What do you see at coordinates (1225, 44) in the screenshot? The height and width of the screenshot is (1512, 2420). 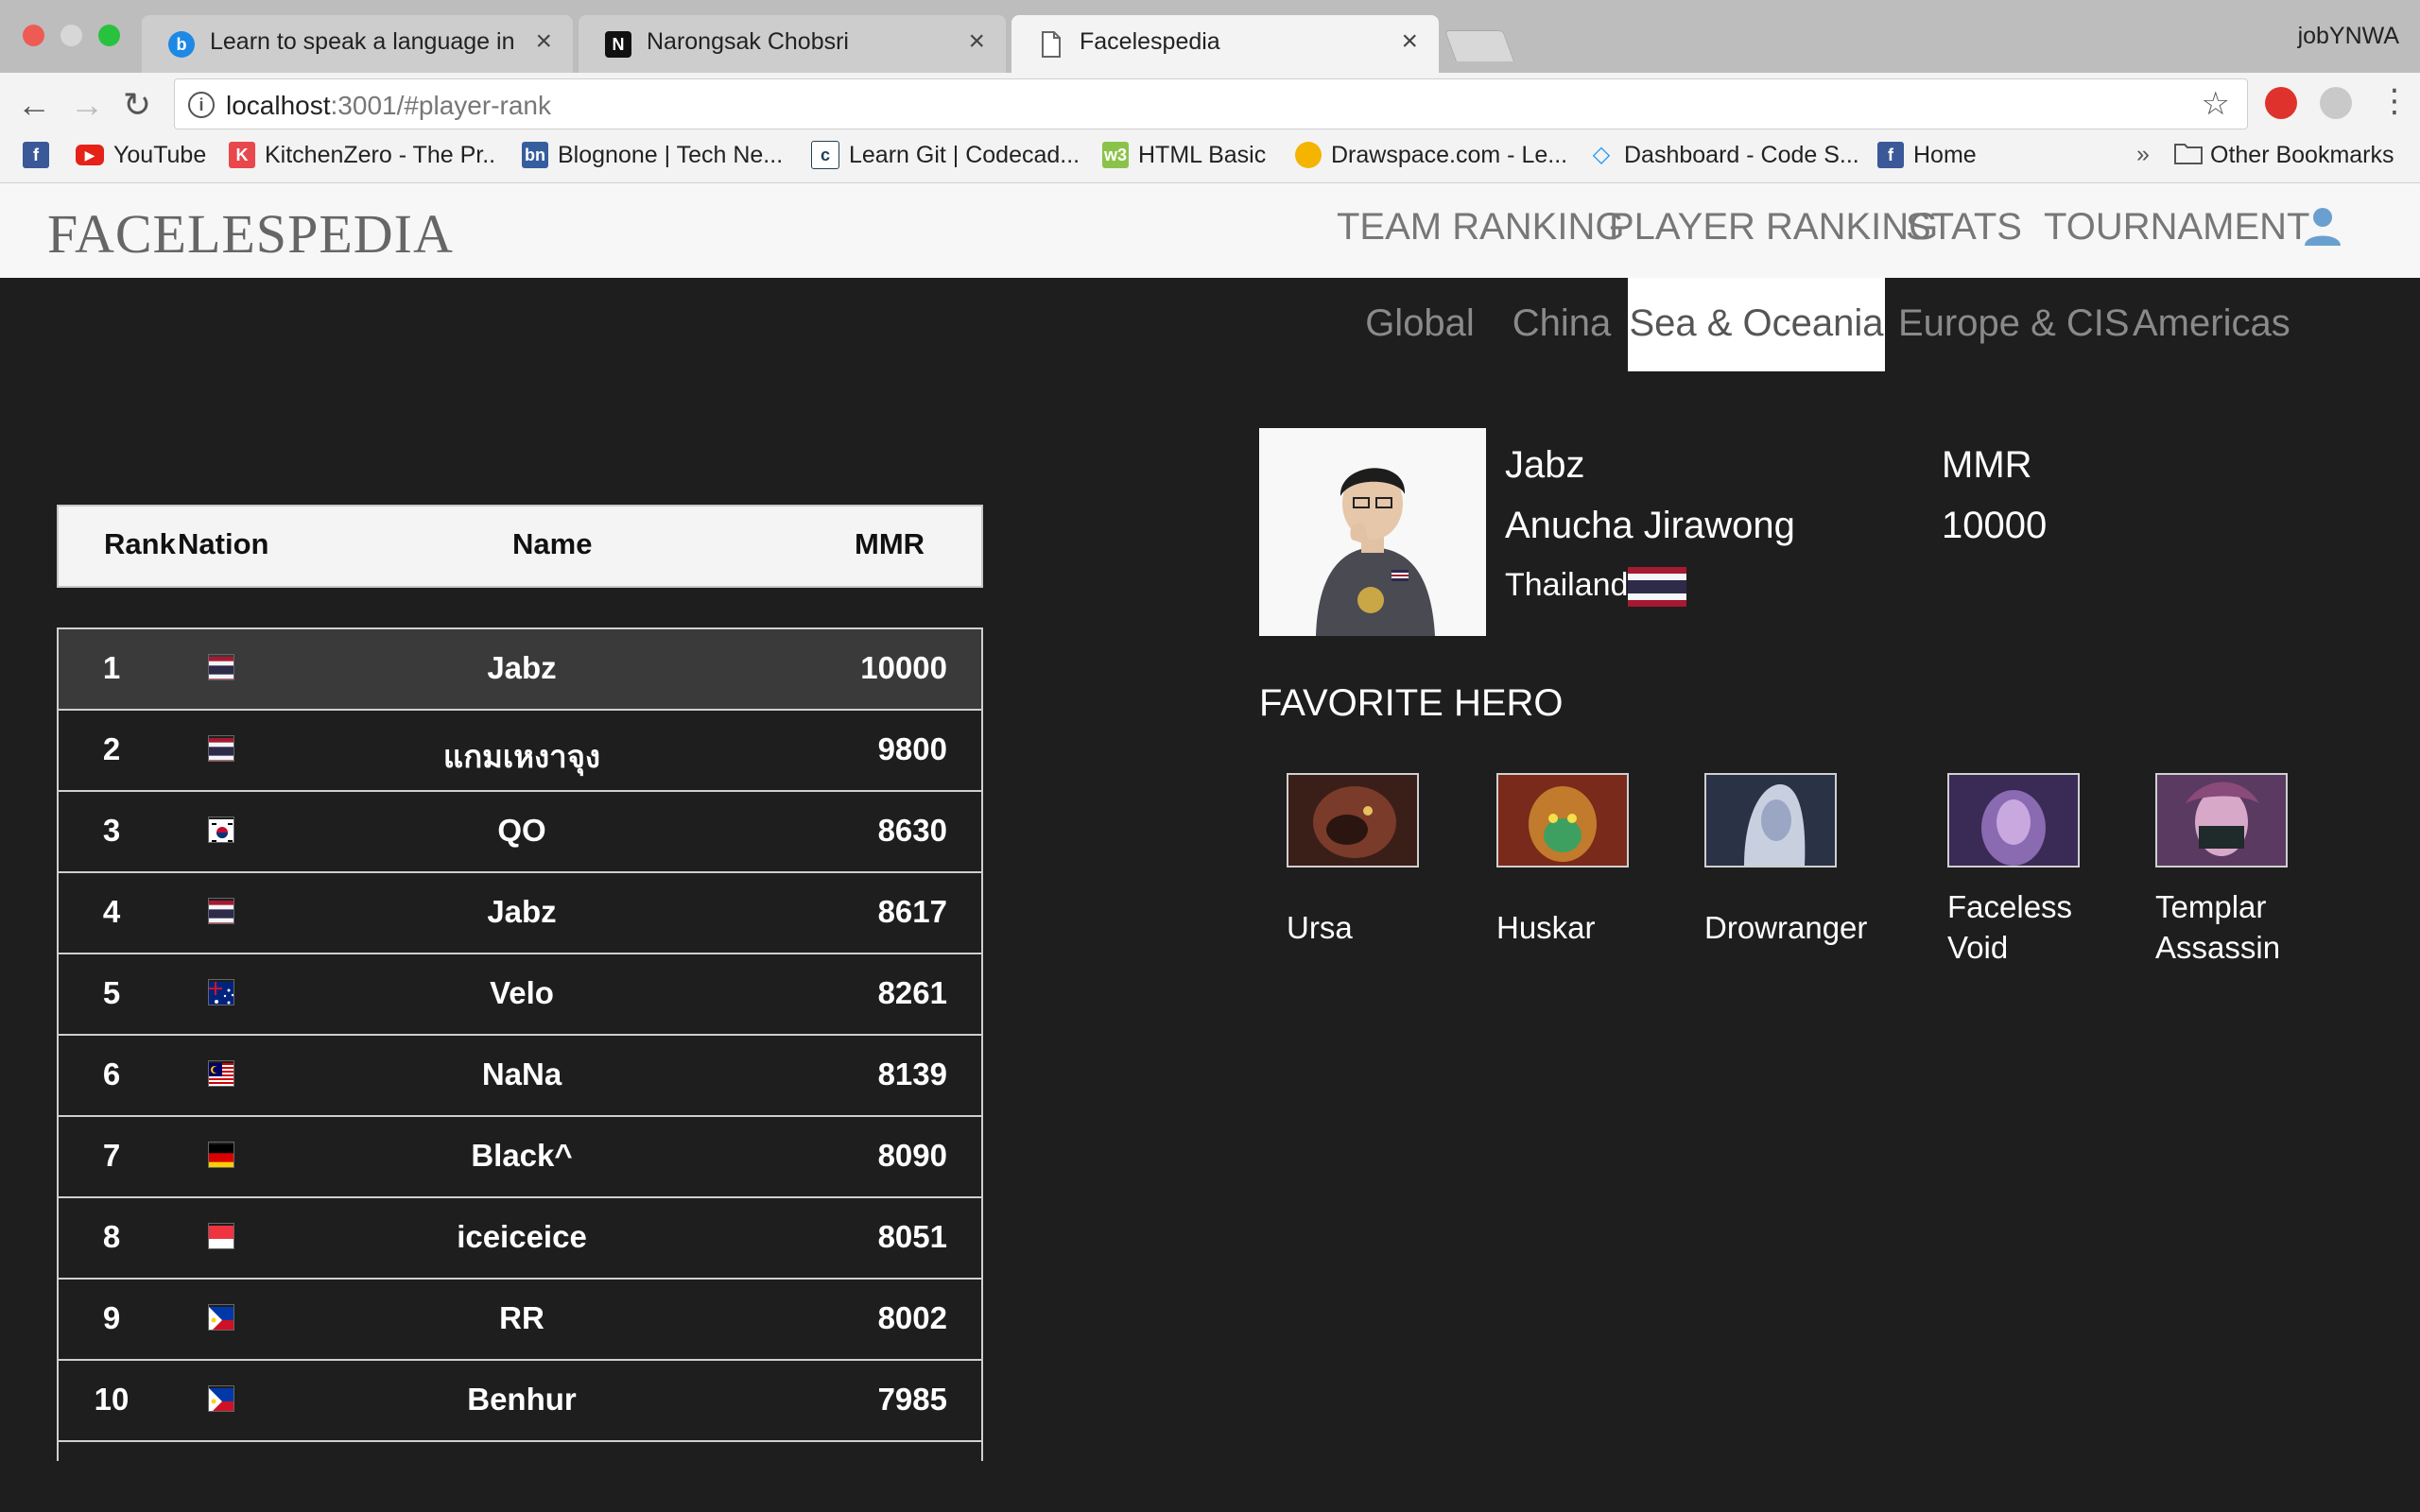 I see `browser-tab-3-active: Facelespedia ×` at bounding box center [1225, 44].